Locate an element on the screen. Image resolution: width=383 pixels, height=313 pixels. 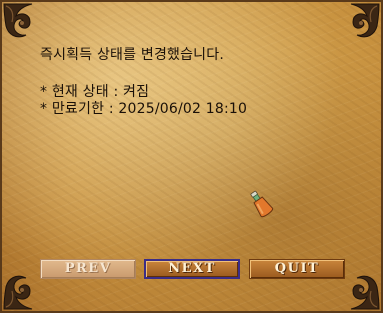
expiry-line: * 만료기한 : 2025/06/02 18:10 is located at coordinates (144, 109).